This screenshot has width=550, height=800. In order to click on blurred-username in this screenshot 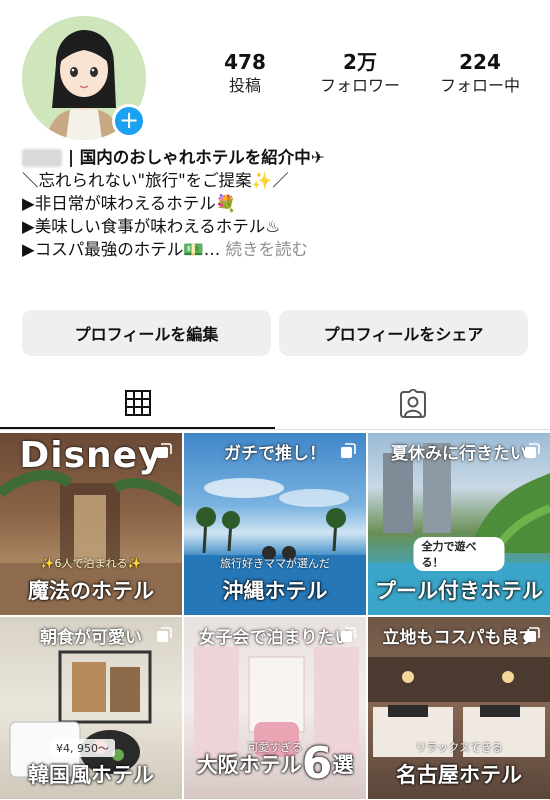, I will do `click(42, 157)`.